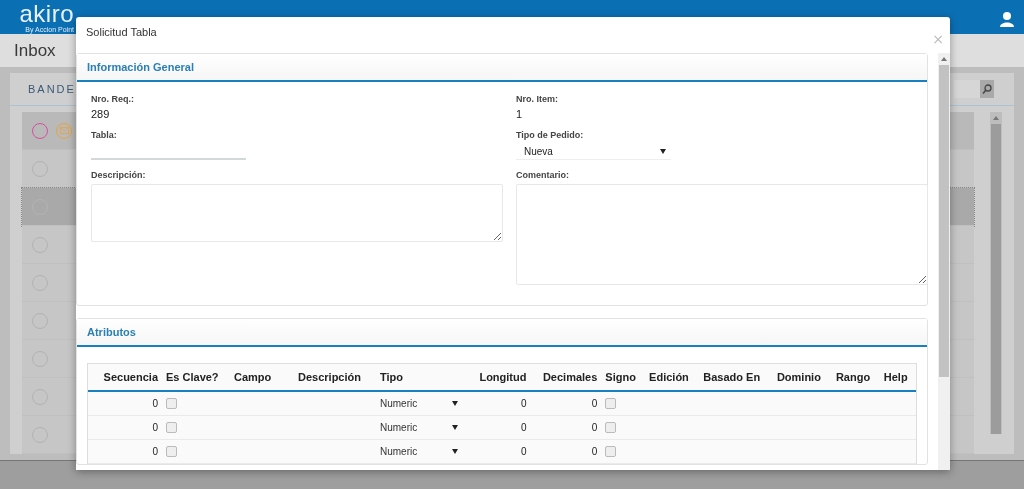  I want to click on column-header: Help, so click(897, 377).